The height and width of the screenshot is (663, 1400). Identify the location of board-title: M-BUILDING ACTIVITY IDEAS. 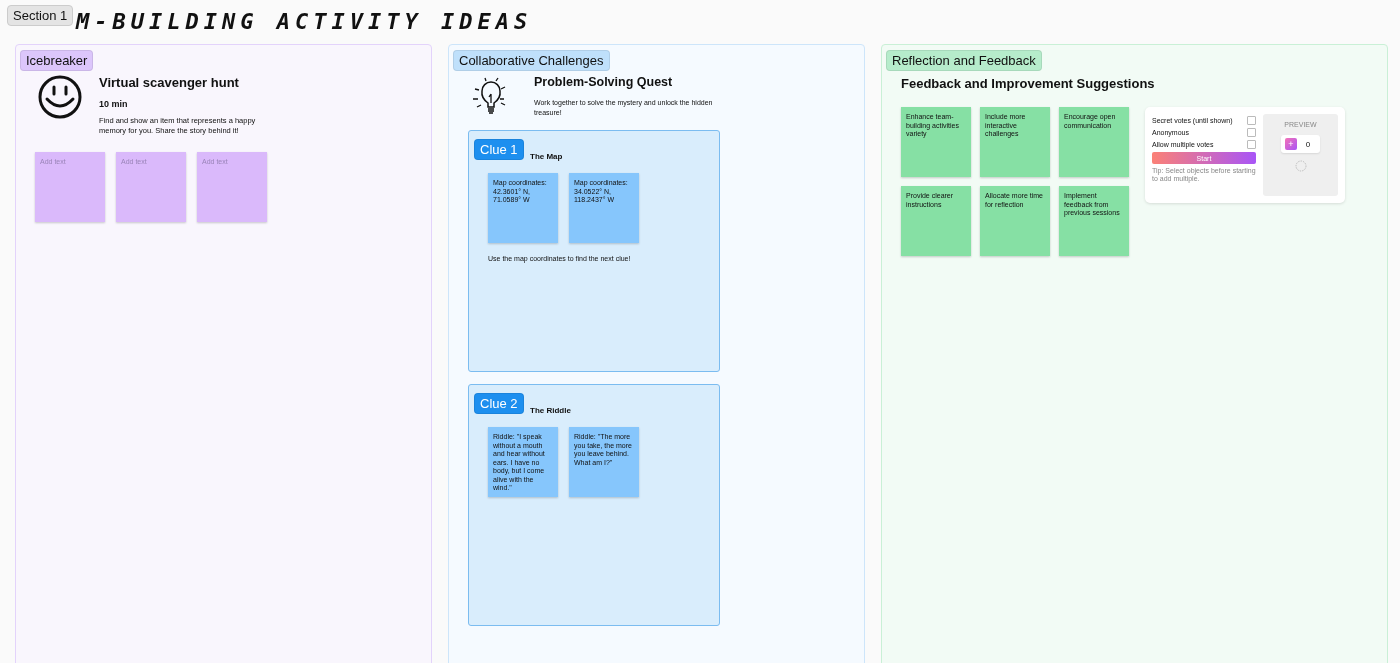
(304, 21).